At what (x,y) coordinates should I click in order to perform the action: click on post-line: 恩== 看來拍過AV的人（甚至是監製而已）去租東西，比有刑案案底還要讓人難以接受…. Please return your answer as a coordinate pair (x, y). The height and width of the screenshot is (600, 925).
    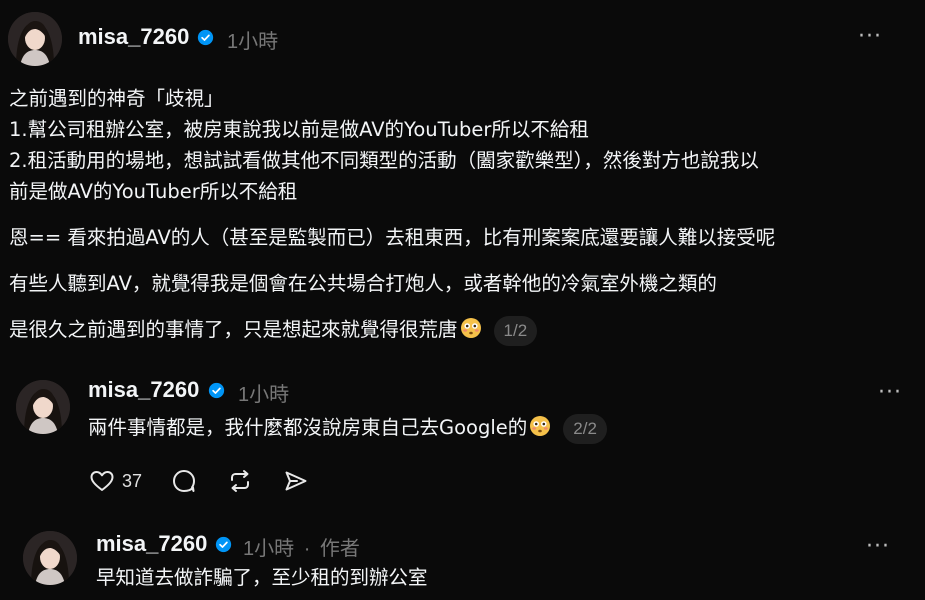
    Looking at the image, I should click on (392, 237).